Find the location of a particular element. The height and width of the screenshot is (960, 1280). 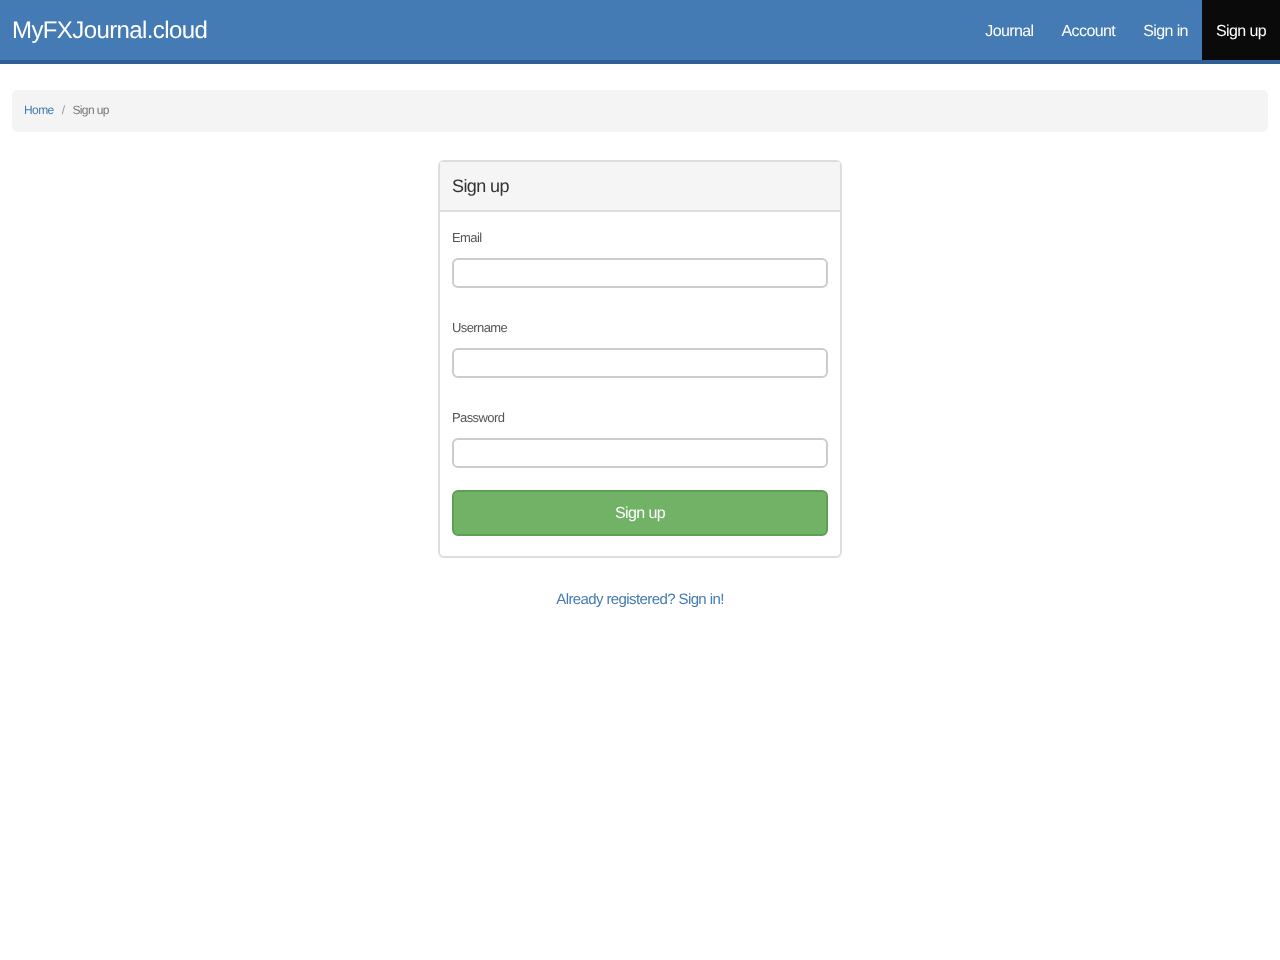

nav-link: Sign in is located at coordinates (1165, 30).